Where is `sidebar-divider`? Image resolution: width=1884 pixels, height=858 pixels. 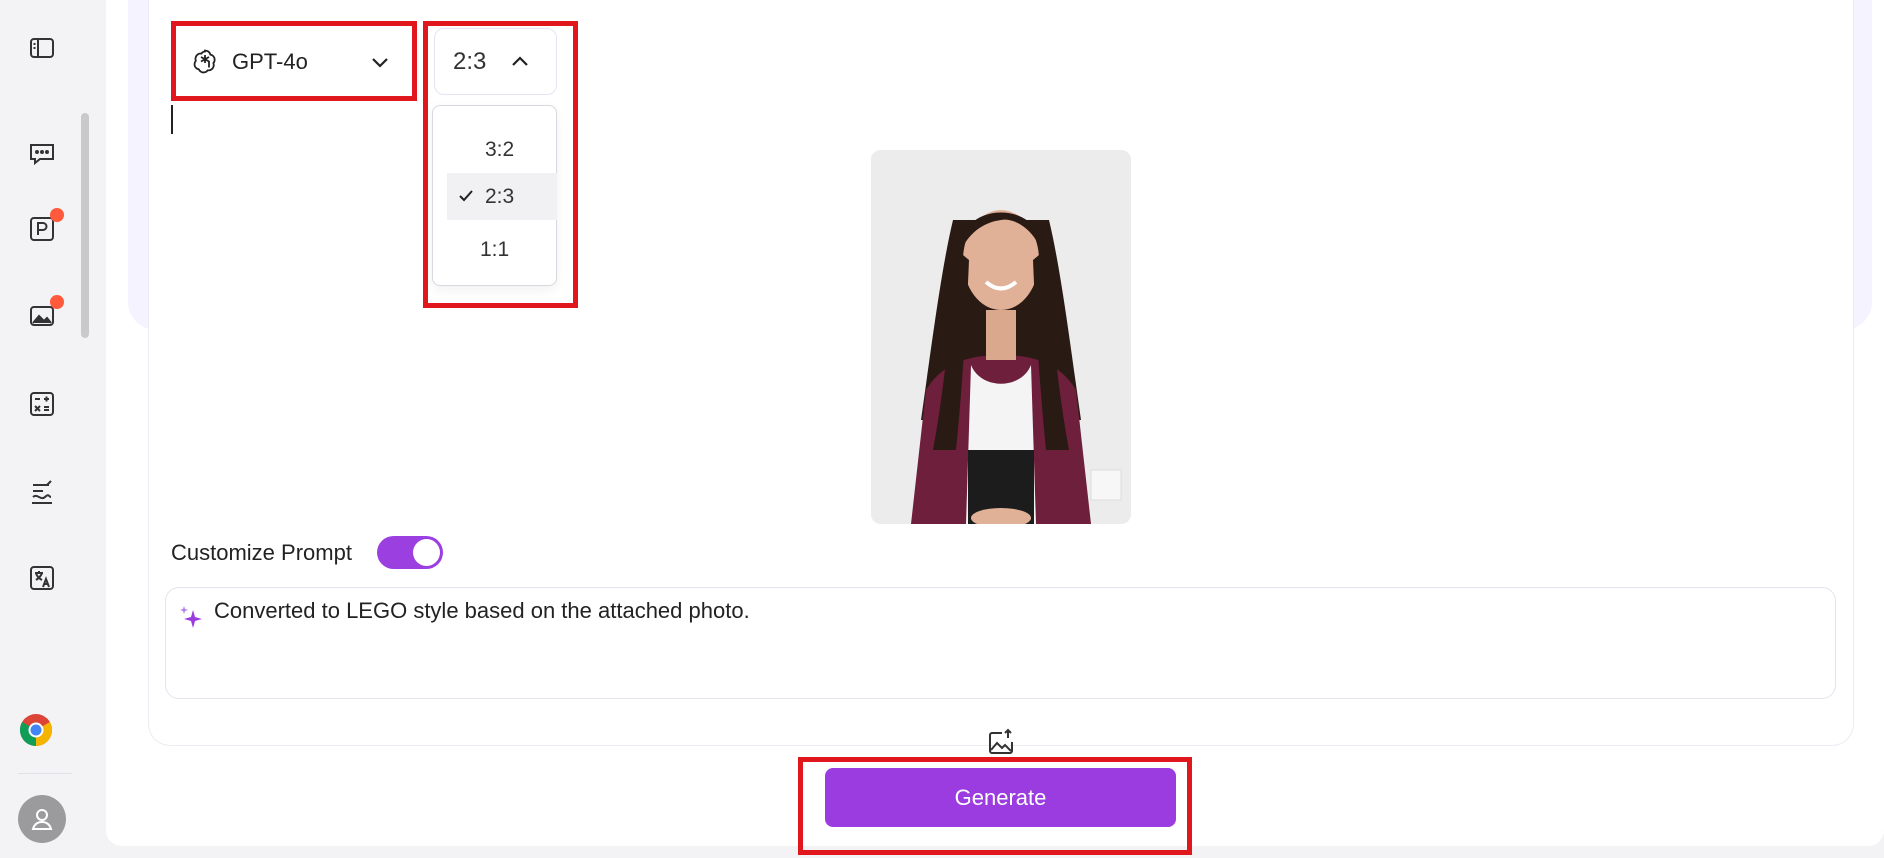
sidebar-divider is located at coordinates (45, 773).